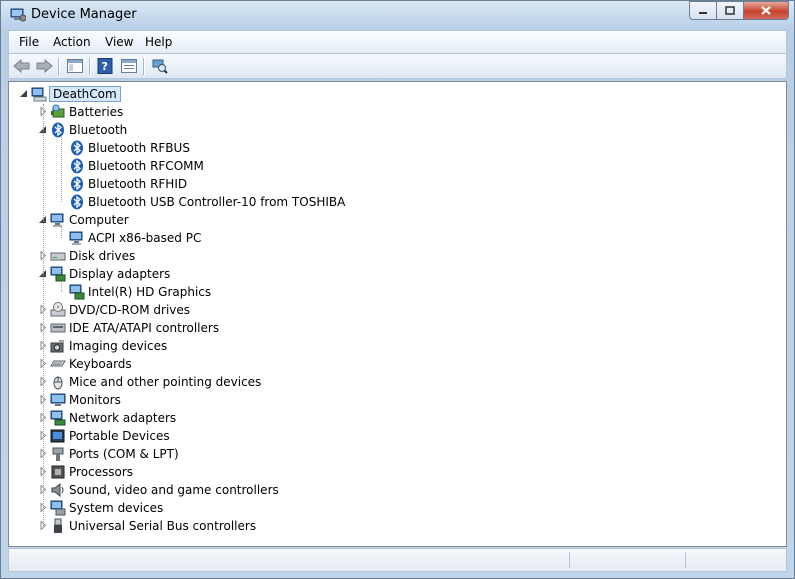  Describe the element at coordinates (397, 490) in the screenshot. I see `tree-category-item: Sound, video and game controllers` at that location.